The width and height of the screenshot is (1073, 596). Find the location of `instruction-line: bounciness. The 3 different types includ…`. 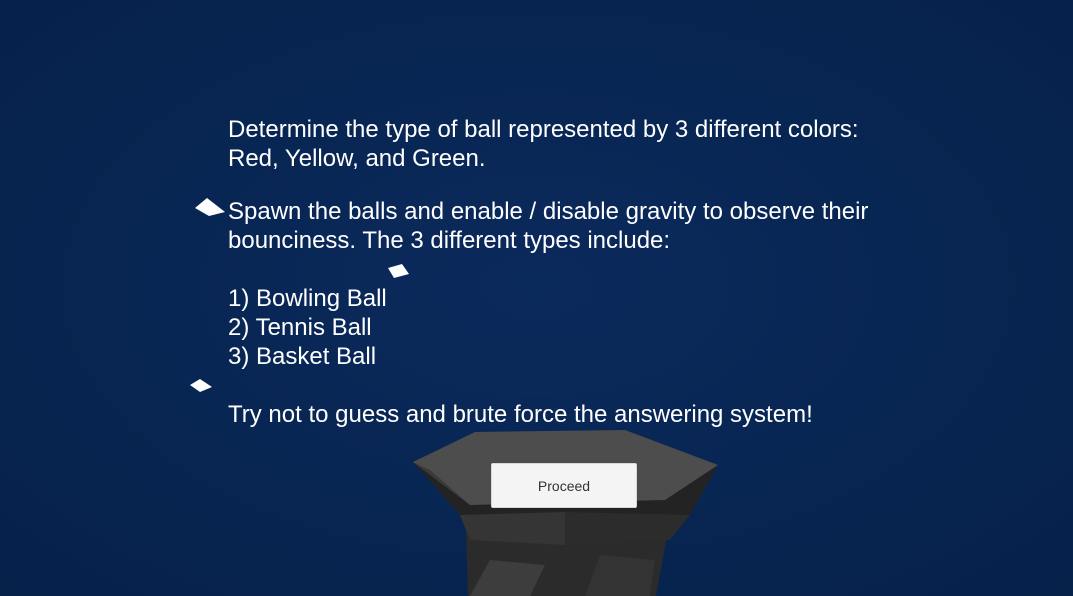

instruction-line: bounciness. The 3 different types includ… is located at coordinates (449, 240).